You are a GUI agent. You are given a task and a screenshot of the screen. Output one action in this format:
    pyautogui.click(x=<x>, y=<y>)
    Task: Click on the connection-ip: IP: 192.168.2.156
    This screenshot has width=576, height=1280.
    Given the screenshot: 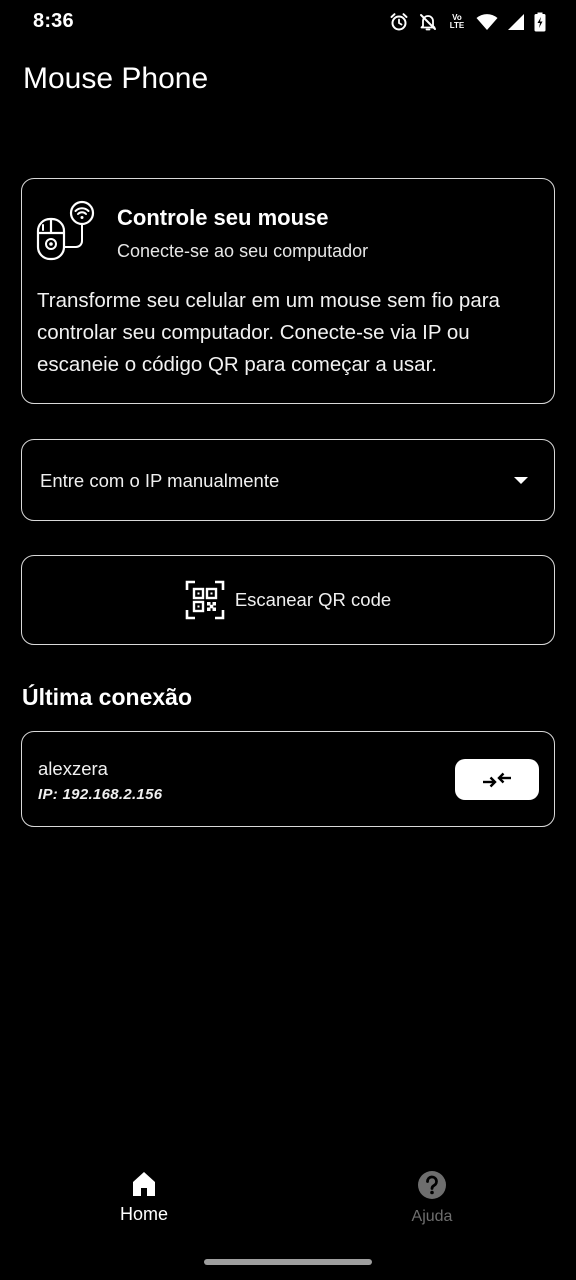 What is the action you would take?
    pyautogui.click(x=100, y=794)
    